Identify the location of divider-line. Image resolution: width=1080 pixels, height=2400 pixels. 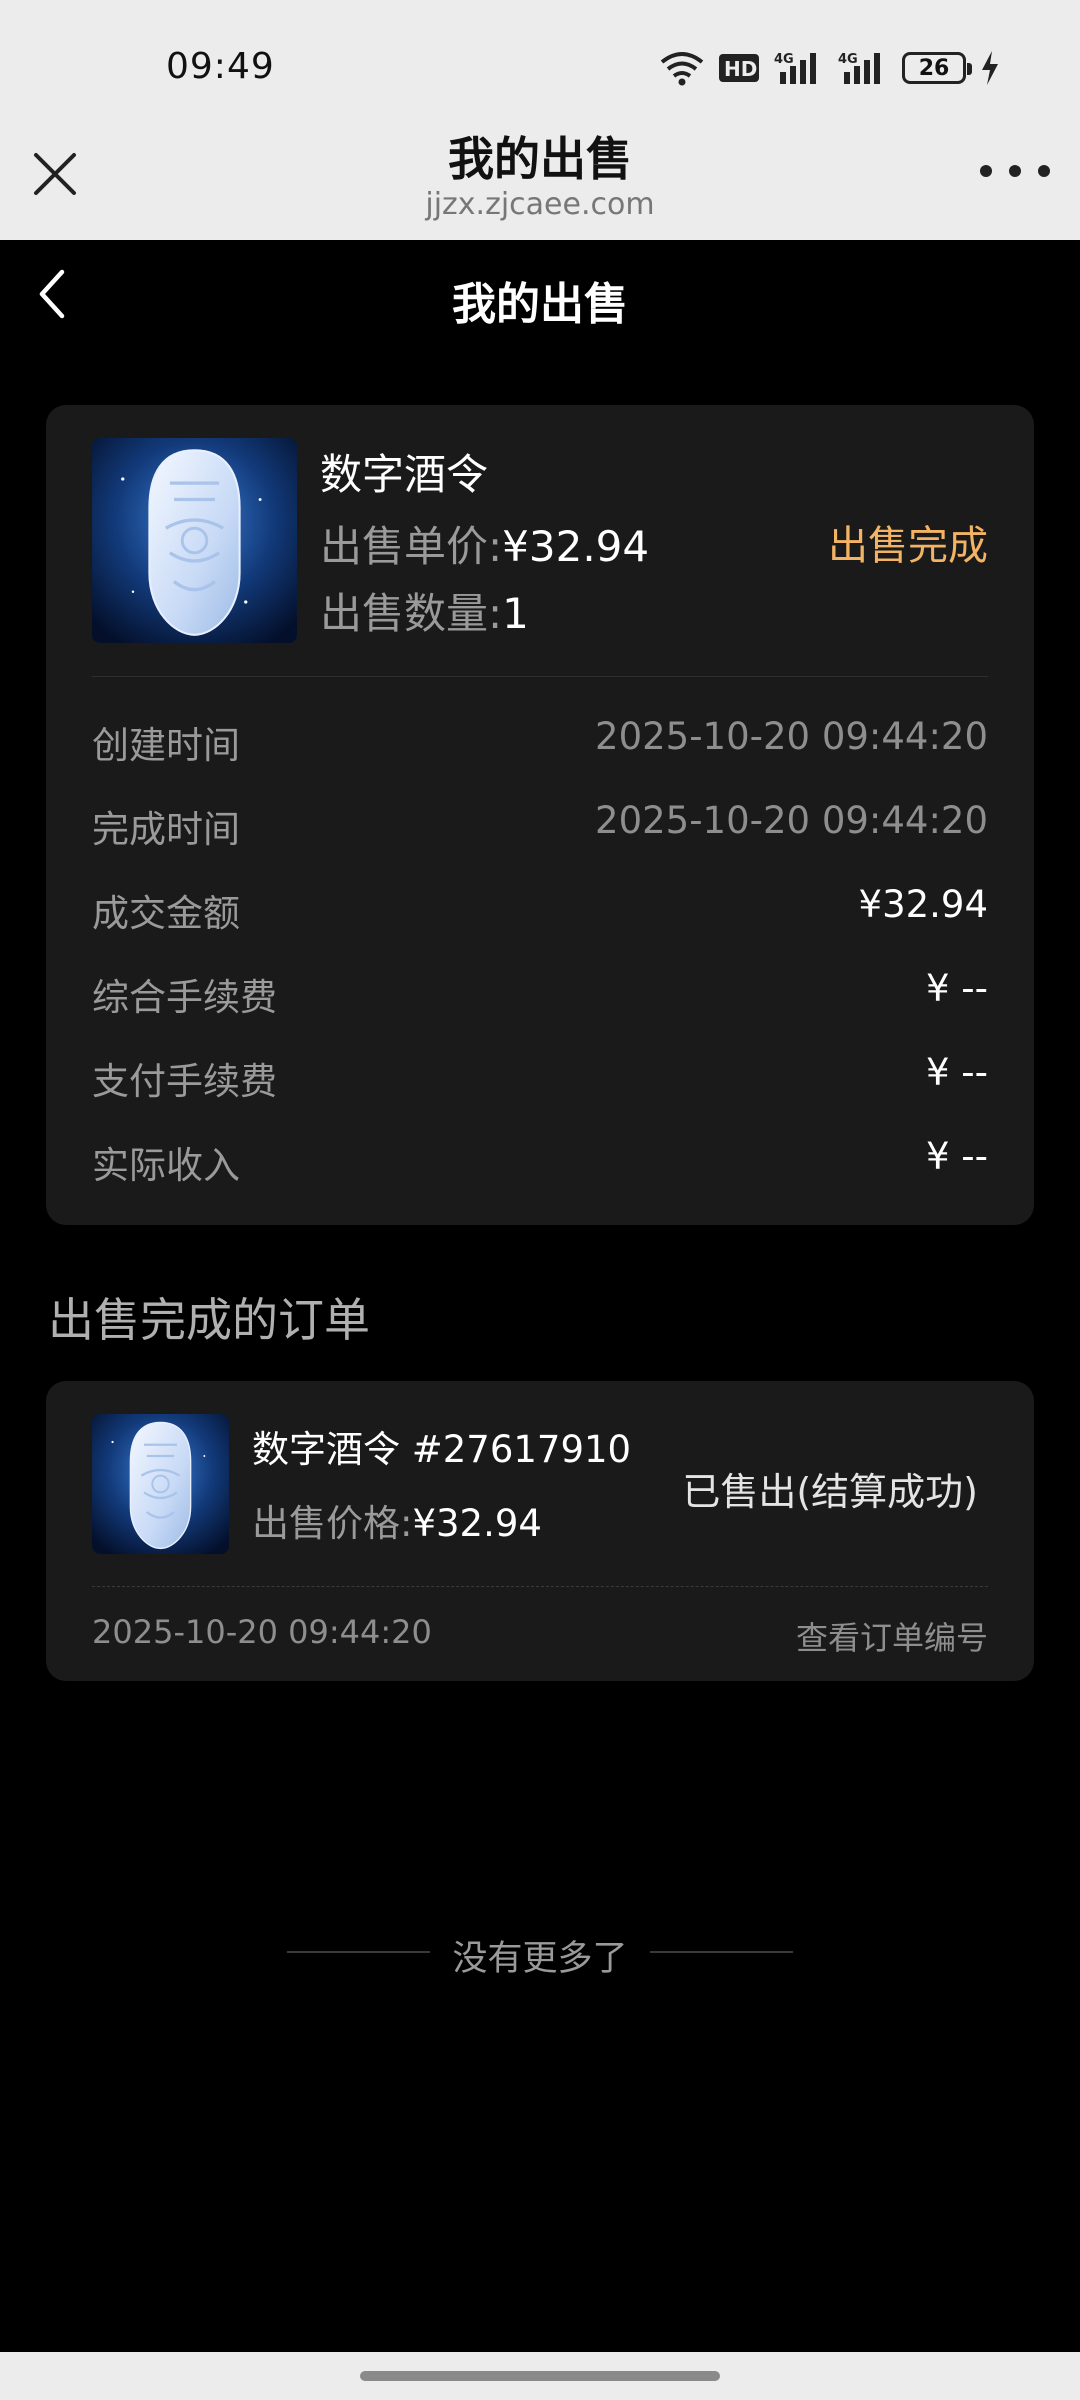
(721, 1952).